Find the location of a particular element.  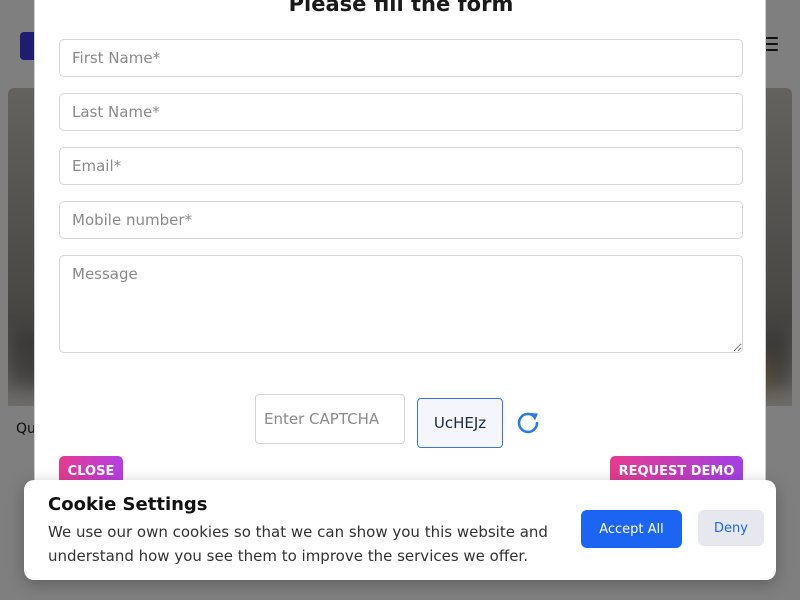

modal-title: Please fill the form is located at coordinates (401, 8).